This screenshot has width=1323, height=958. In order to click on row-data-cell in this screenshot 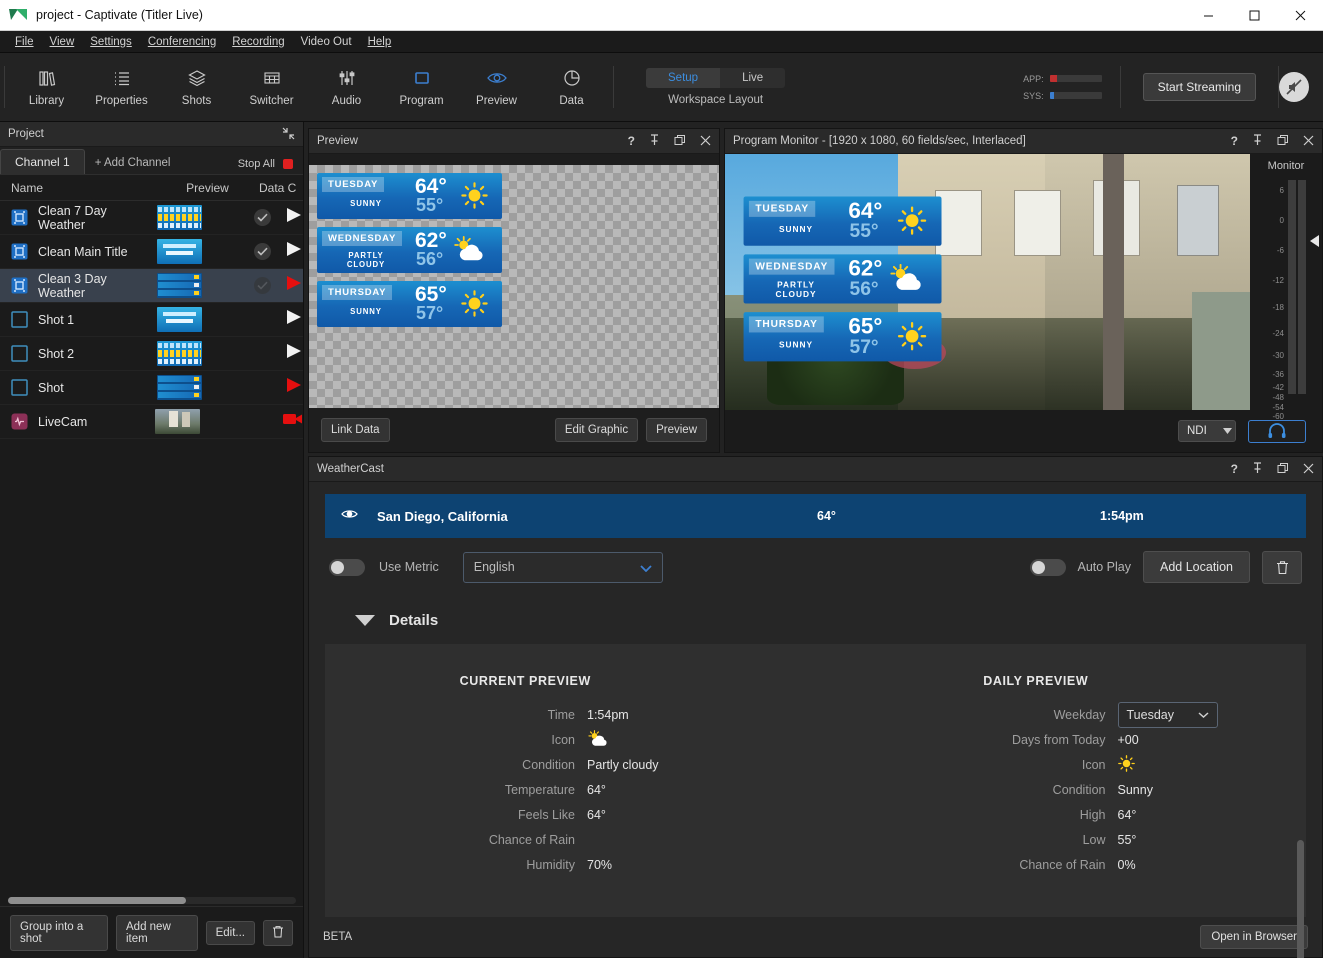, I will do `click(261, 387)`.